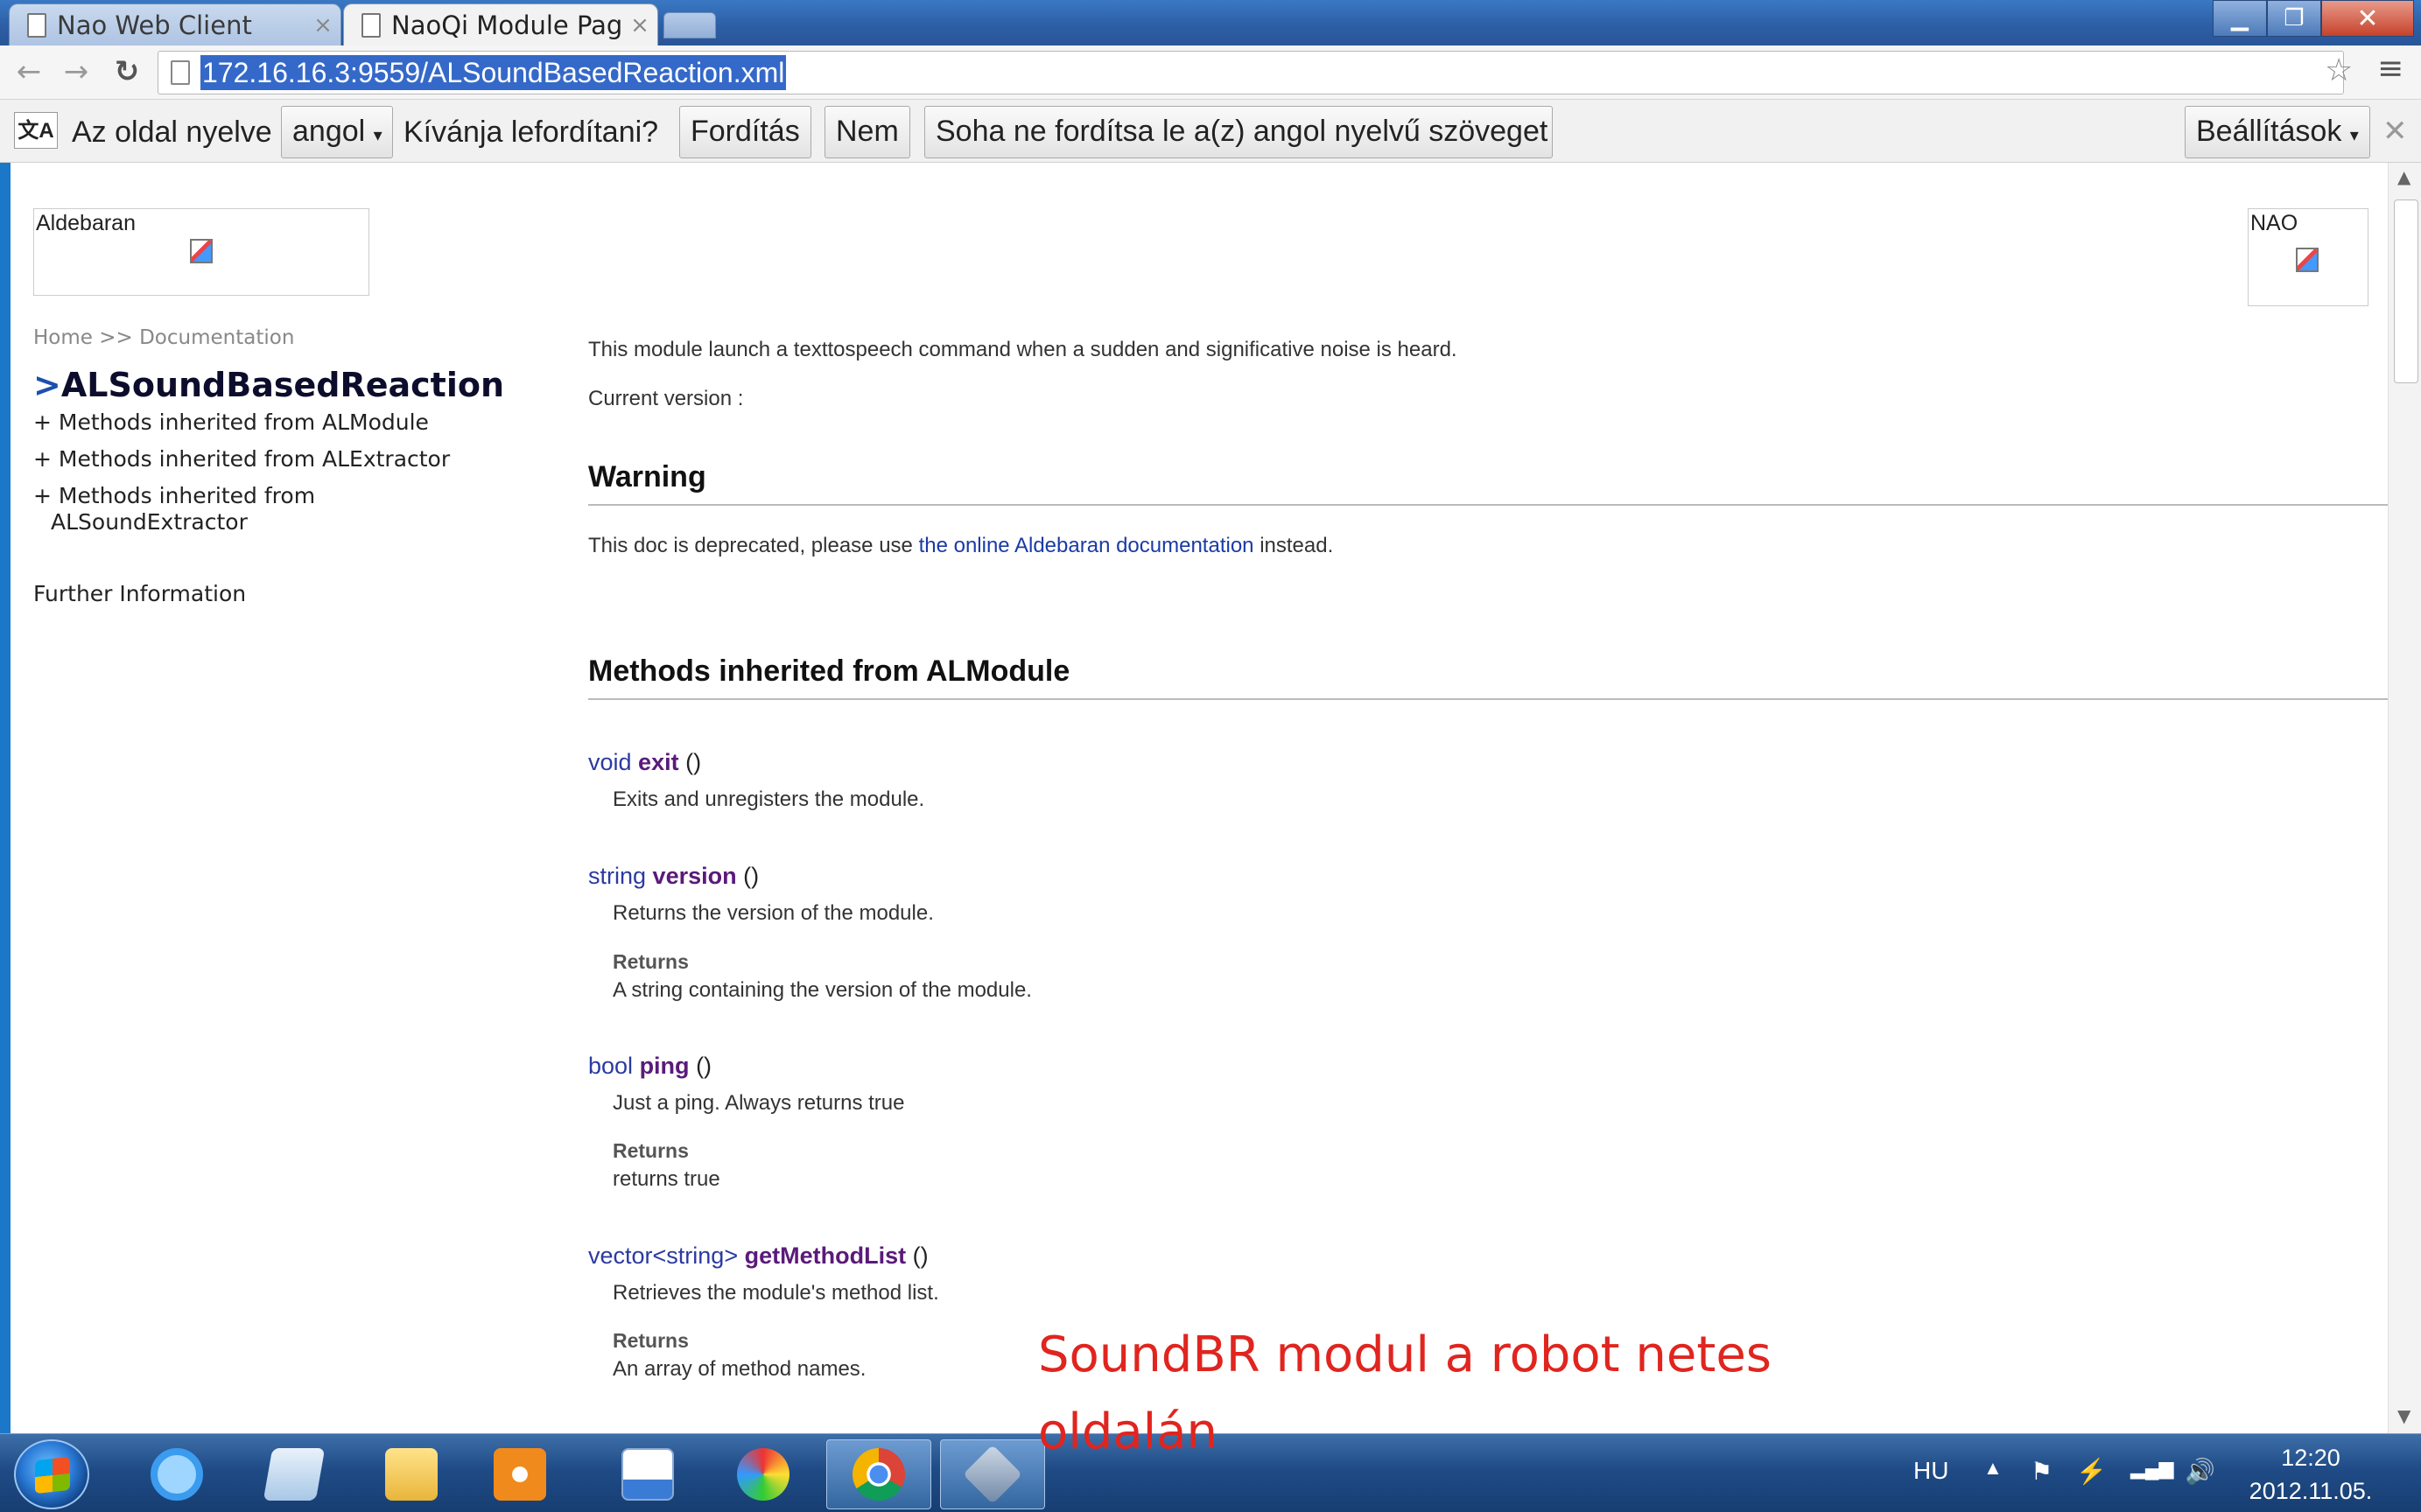 The height and width of the screenshot is (1512, 2421). I want to click on tab-nao-web-client: Nao Web Client ×, so click(175, 25).